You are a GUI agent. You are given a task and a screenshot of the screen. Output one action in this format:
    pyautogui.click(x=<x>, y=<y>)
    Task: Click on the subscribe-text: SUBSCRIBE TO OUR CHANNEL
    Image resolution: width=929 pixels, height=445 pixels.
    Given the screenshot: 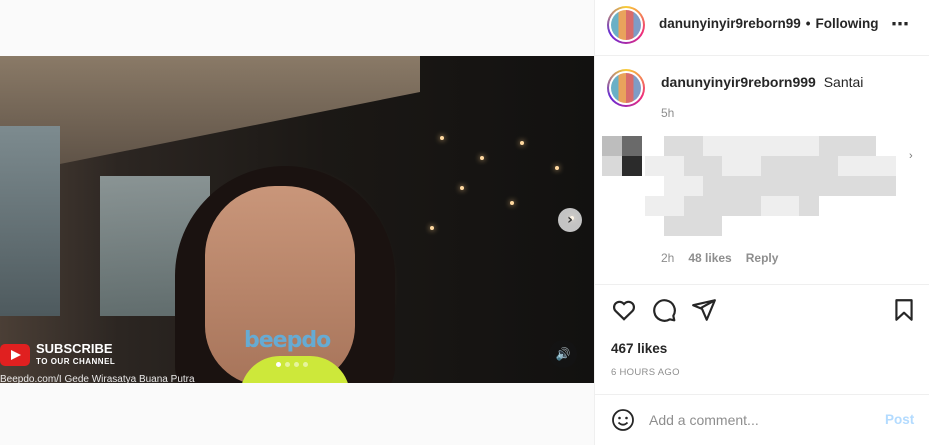 What is the action you would take?
    pyautogui.click(x=75, y=355)
    